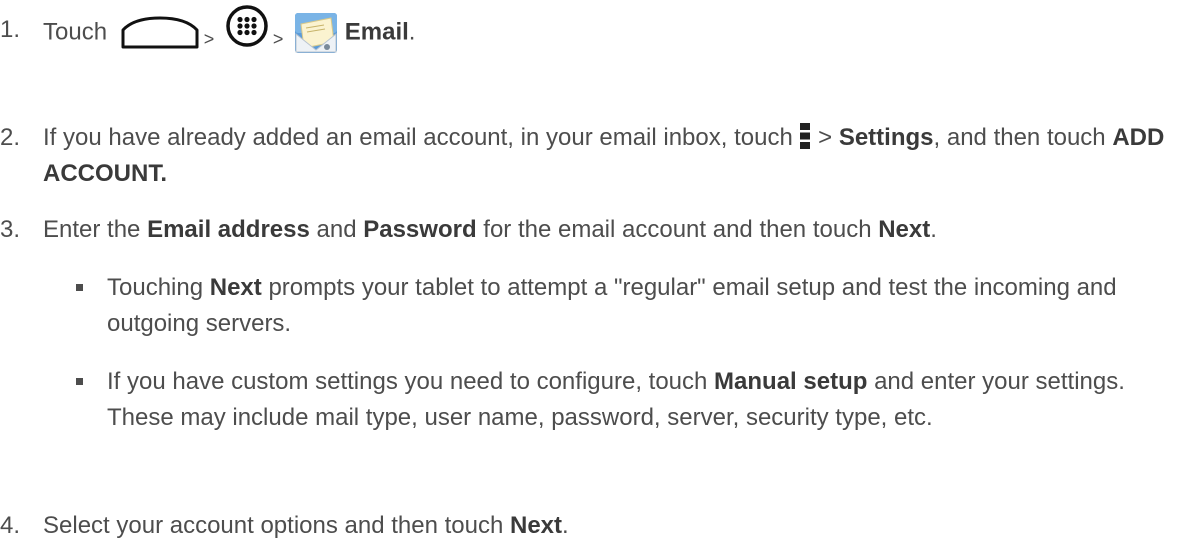 The image size is (1180, 558). I want to click on settings-label: Settings, so click(886, 137).